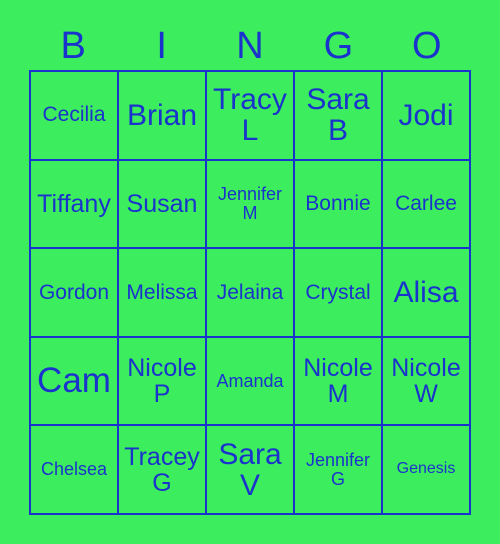 This screenshot has height=544, width=500. Describe the element at coordinates (163, 116) in the screenshot. I see `bingo-cell: Brian` at that location.